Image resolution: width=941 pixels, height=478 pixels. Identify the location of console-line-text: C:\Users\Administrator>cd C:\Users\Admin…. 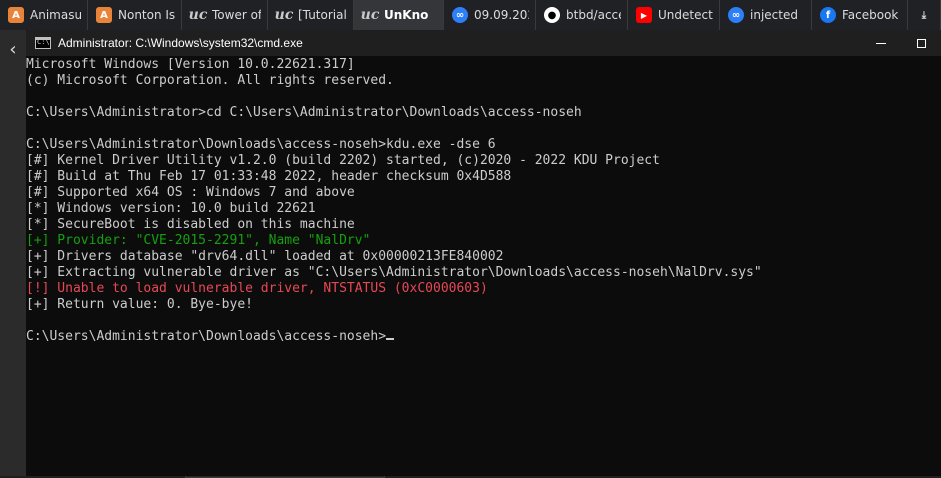
(304, 112).